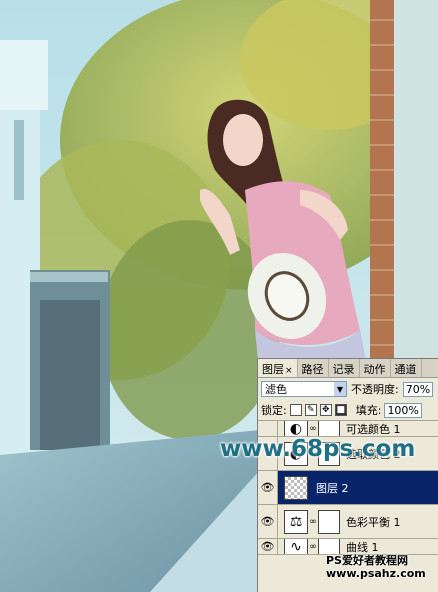  I want to click on watermark-forum-name: PS爱好者教程网, so click(367, 560).